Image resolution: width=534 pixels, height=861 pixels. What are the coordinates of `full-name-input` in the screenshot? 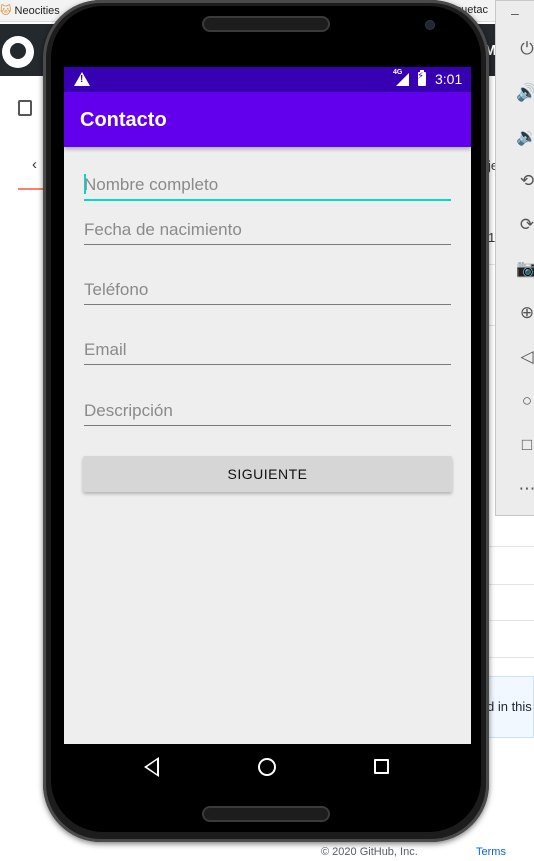 It's located at (267, 185).